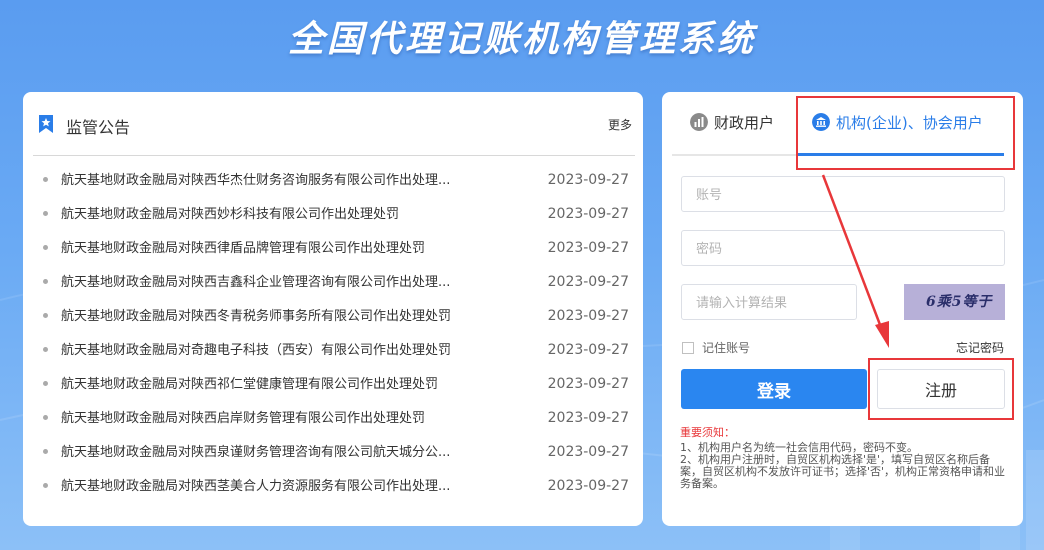 The image size is (1044, 550). What do you see at coordinates (699, 122) in the screenshot?
I see `finance-user-icon` at bounding box center [699, 122].